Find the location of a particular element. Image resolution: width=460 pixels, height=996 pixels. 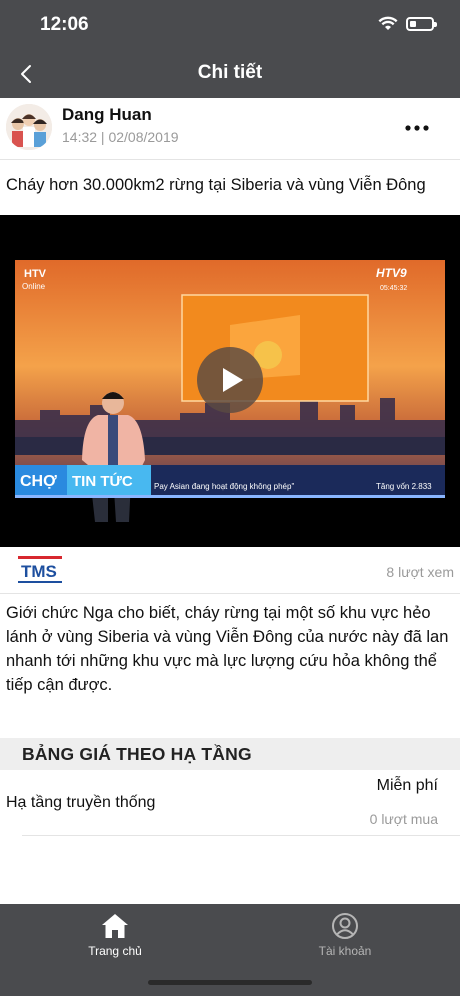

more-horizontal-icon is located at coordinates (417, 128).